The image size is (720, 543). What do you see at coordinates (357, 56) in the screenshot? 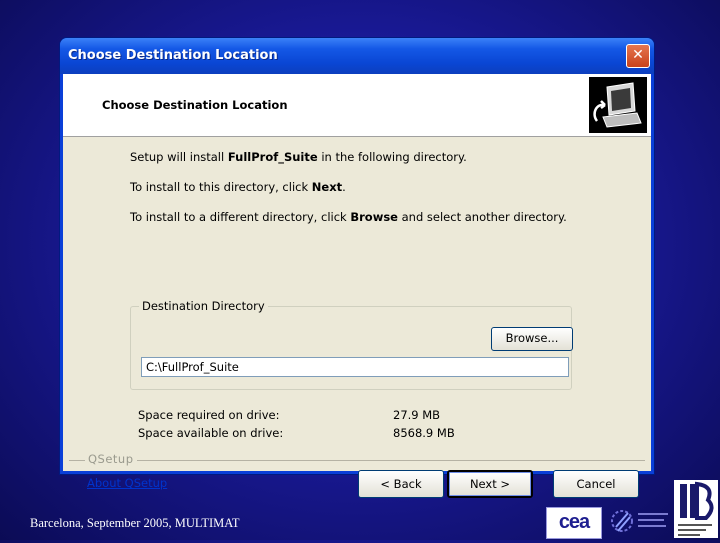
I see `title-bar: Choose Destination Location ✕` at bounding box center [357, 56].